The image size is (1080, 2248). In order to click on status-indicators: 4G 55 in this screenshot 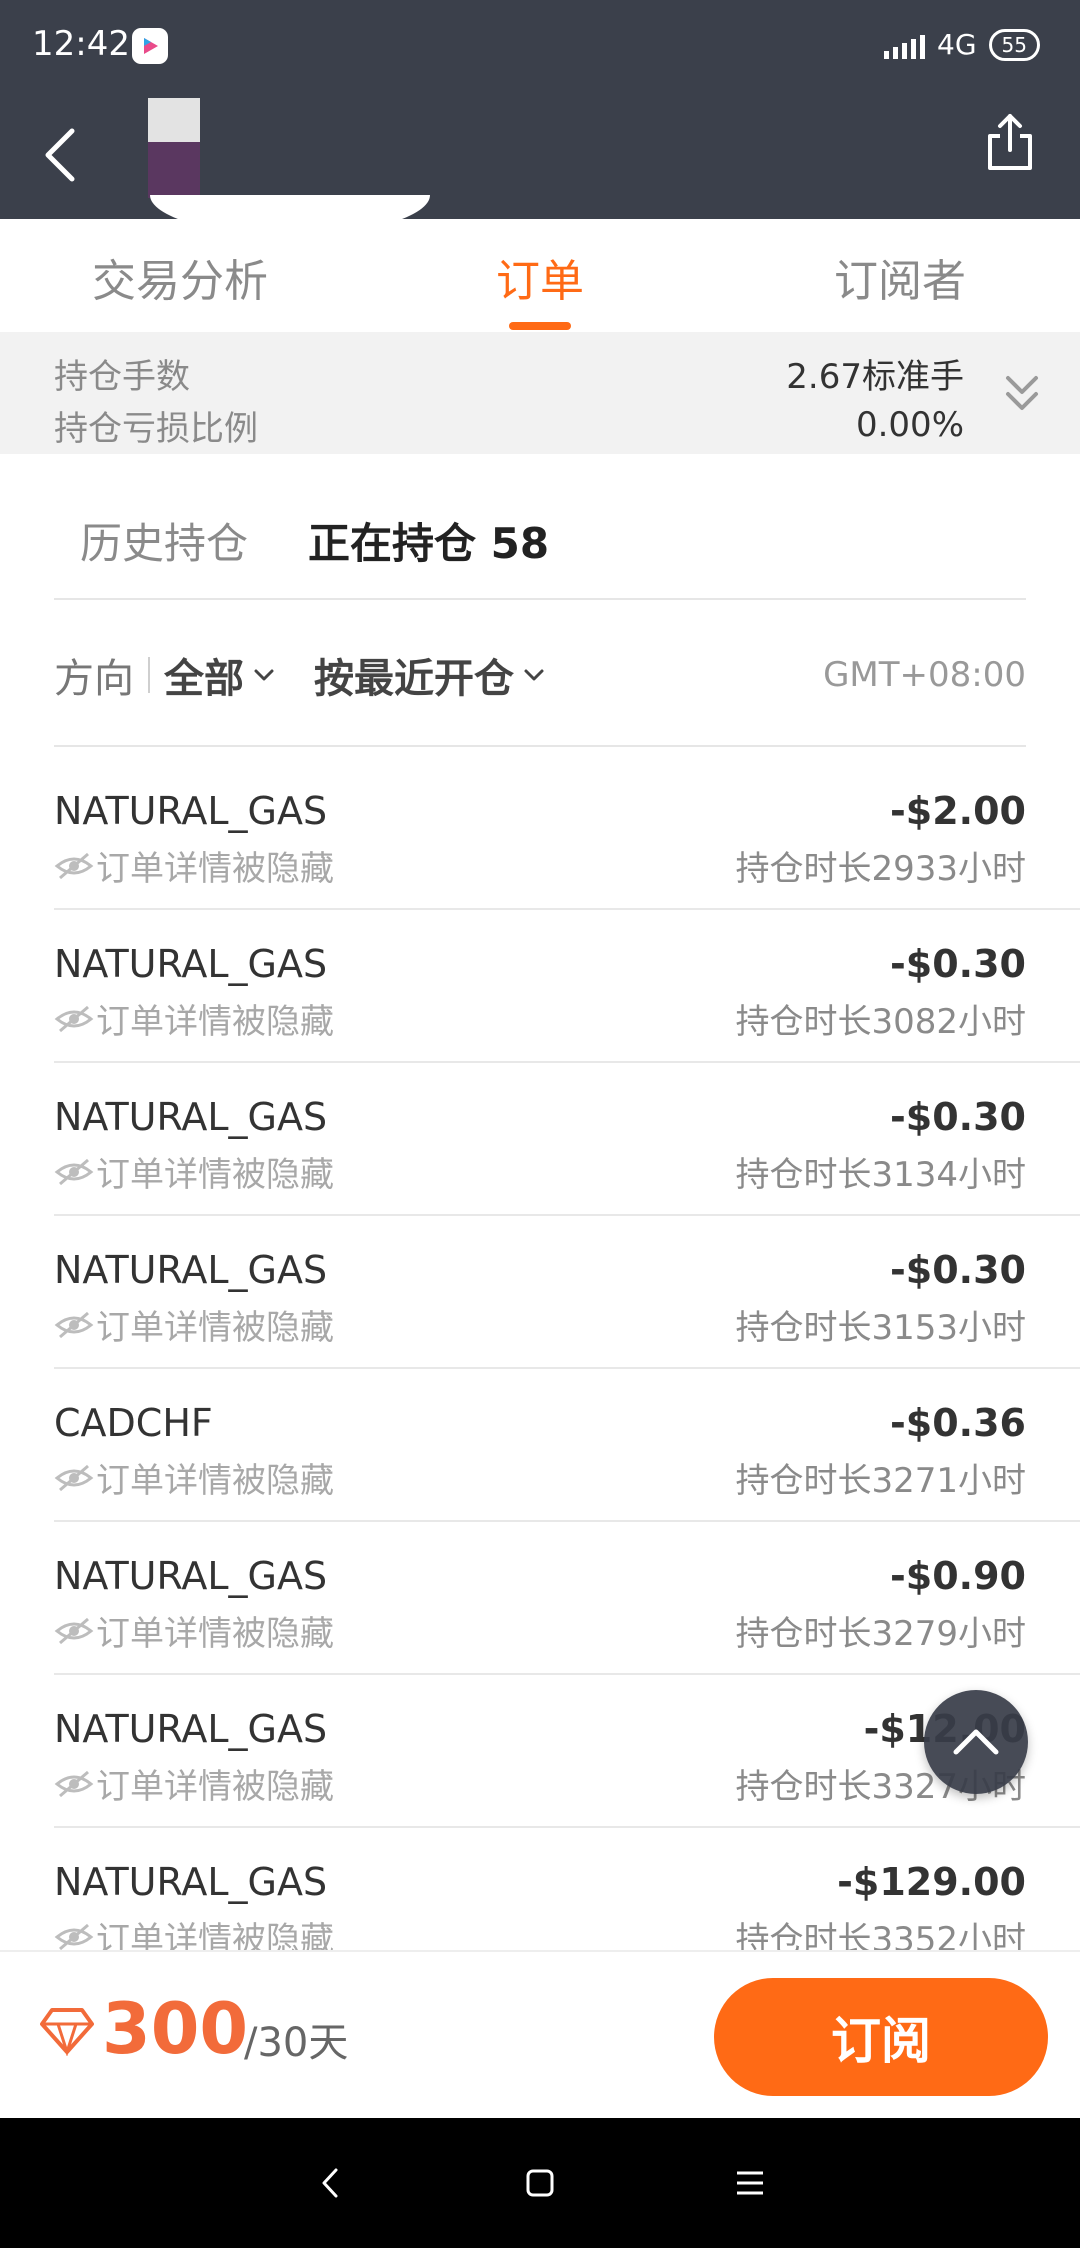, I will do `click(962, 44)`.